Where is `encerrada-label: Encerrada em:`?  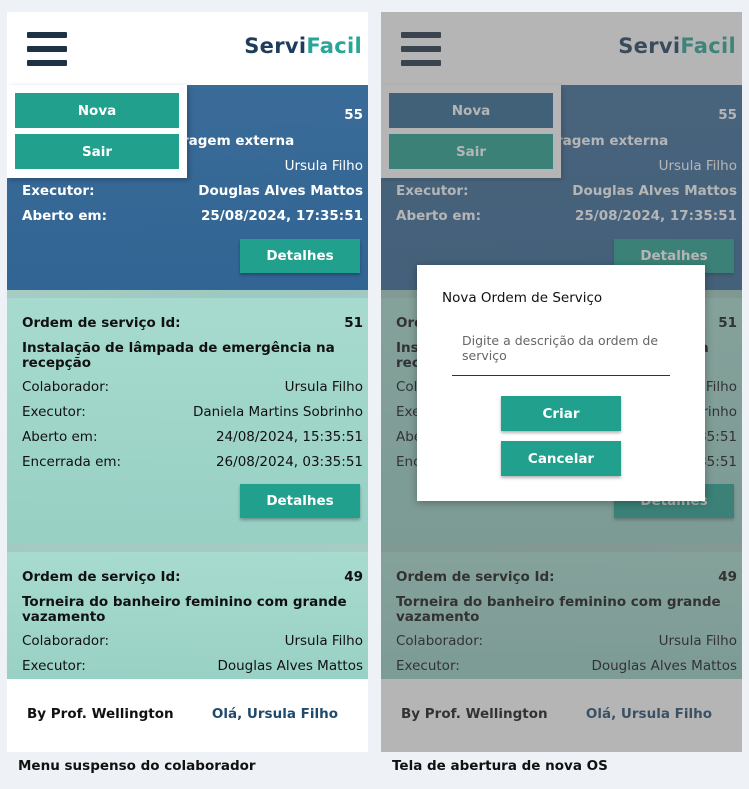
encerrada-label: Encerrada em: is located at coordinates (72, 462).